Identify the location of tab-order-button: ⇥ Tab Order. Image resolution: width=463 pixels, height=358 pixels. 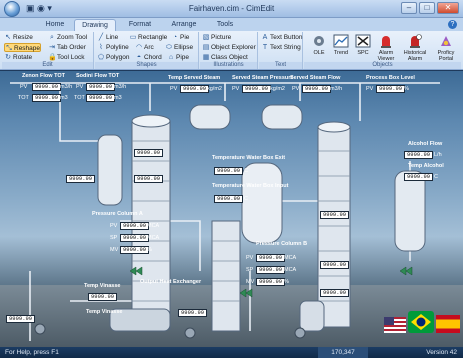
(67, 47).